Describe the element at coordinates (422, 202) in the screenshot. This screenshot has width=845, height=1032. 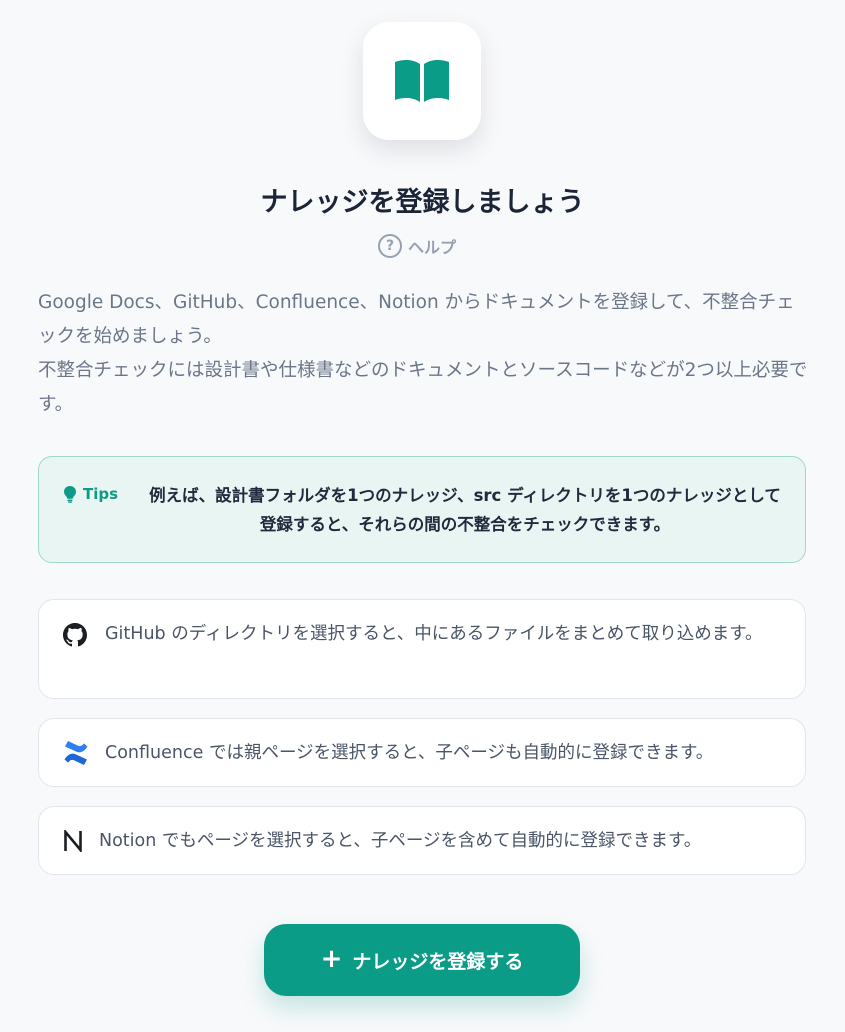
I see `page-title: ナレッジを登録しましょう` at that location.